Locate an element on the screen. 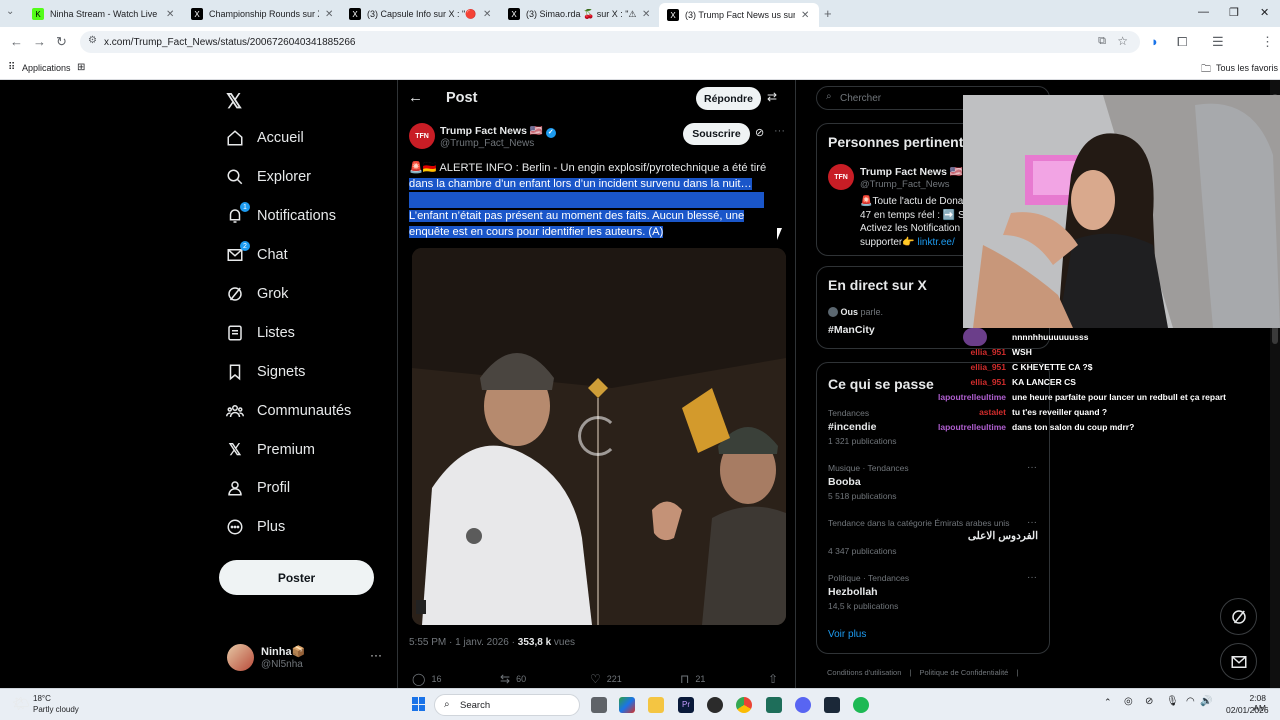  minimize-icon: — is located at coordinates (1203, 12).